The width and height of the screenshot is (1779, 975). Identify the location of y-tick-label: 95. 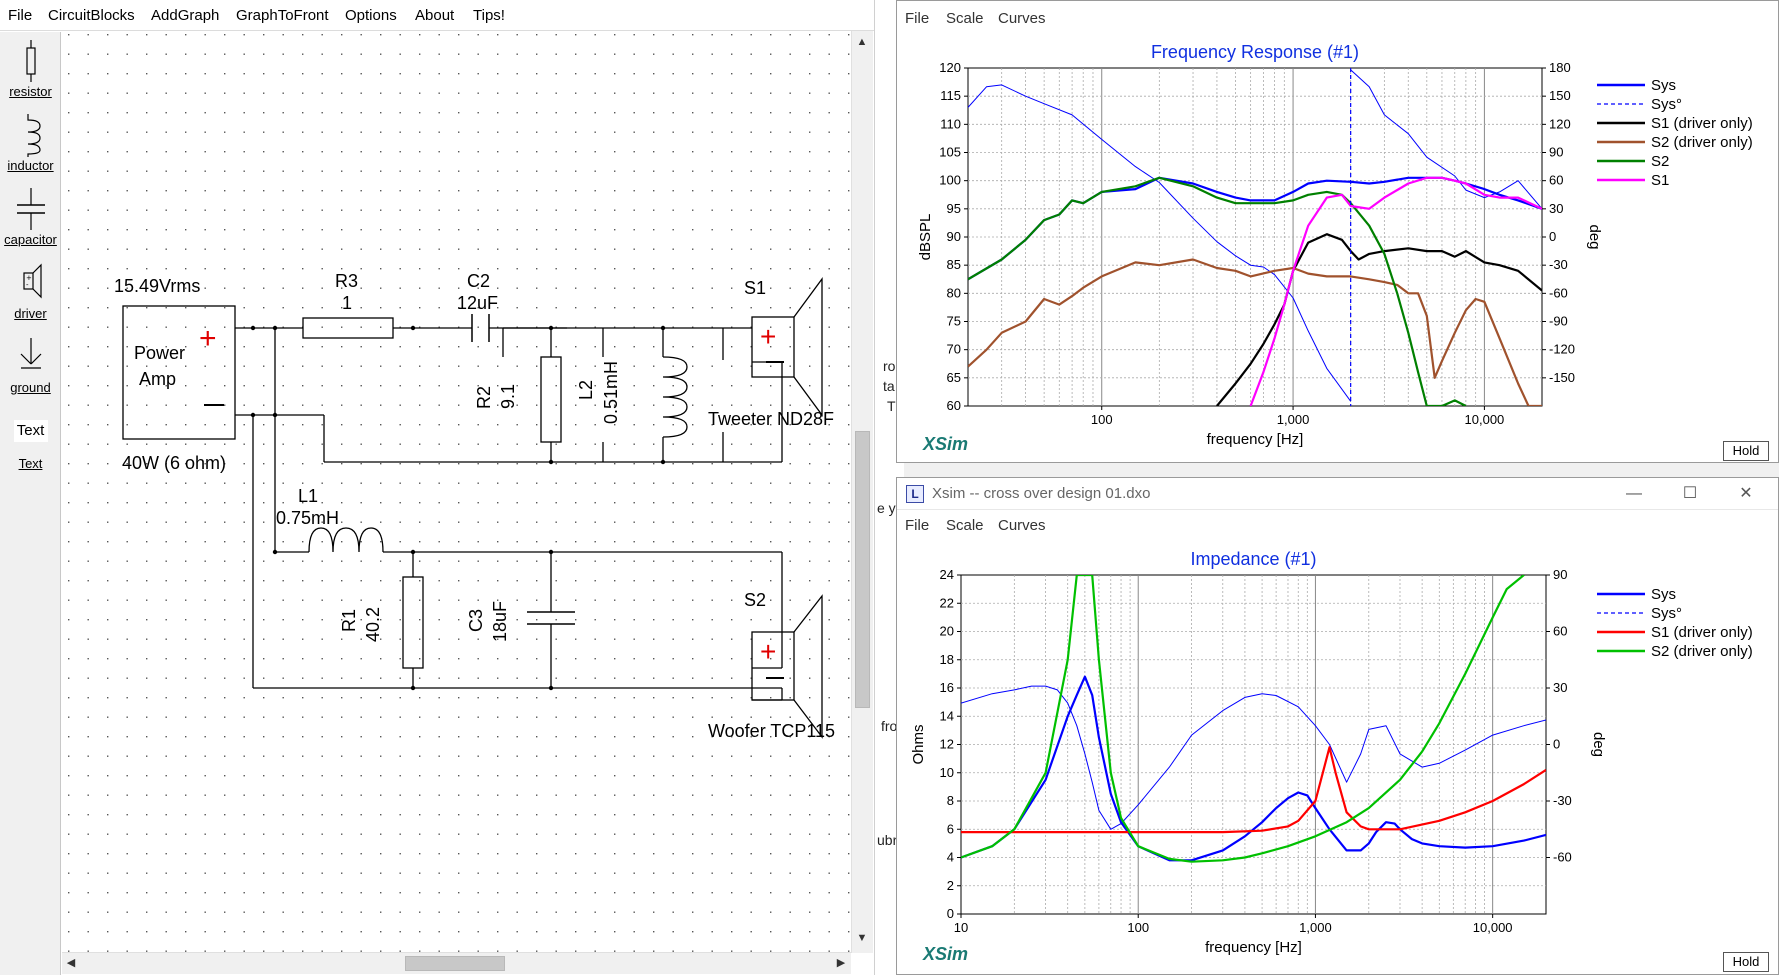
(954, 208).